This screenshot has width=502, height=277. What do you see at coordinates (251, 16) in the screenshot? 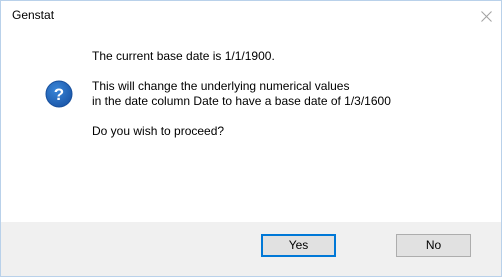
I see `title-bar: Genstat` at bounding box center [251, 16].